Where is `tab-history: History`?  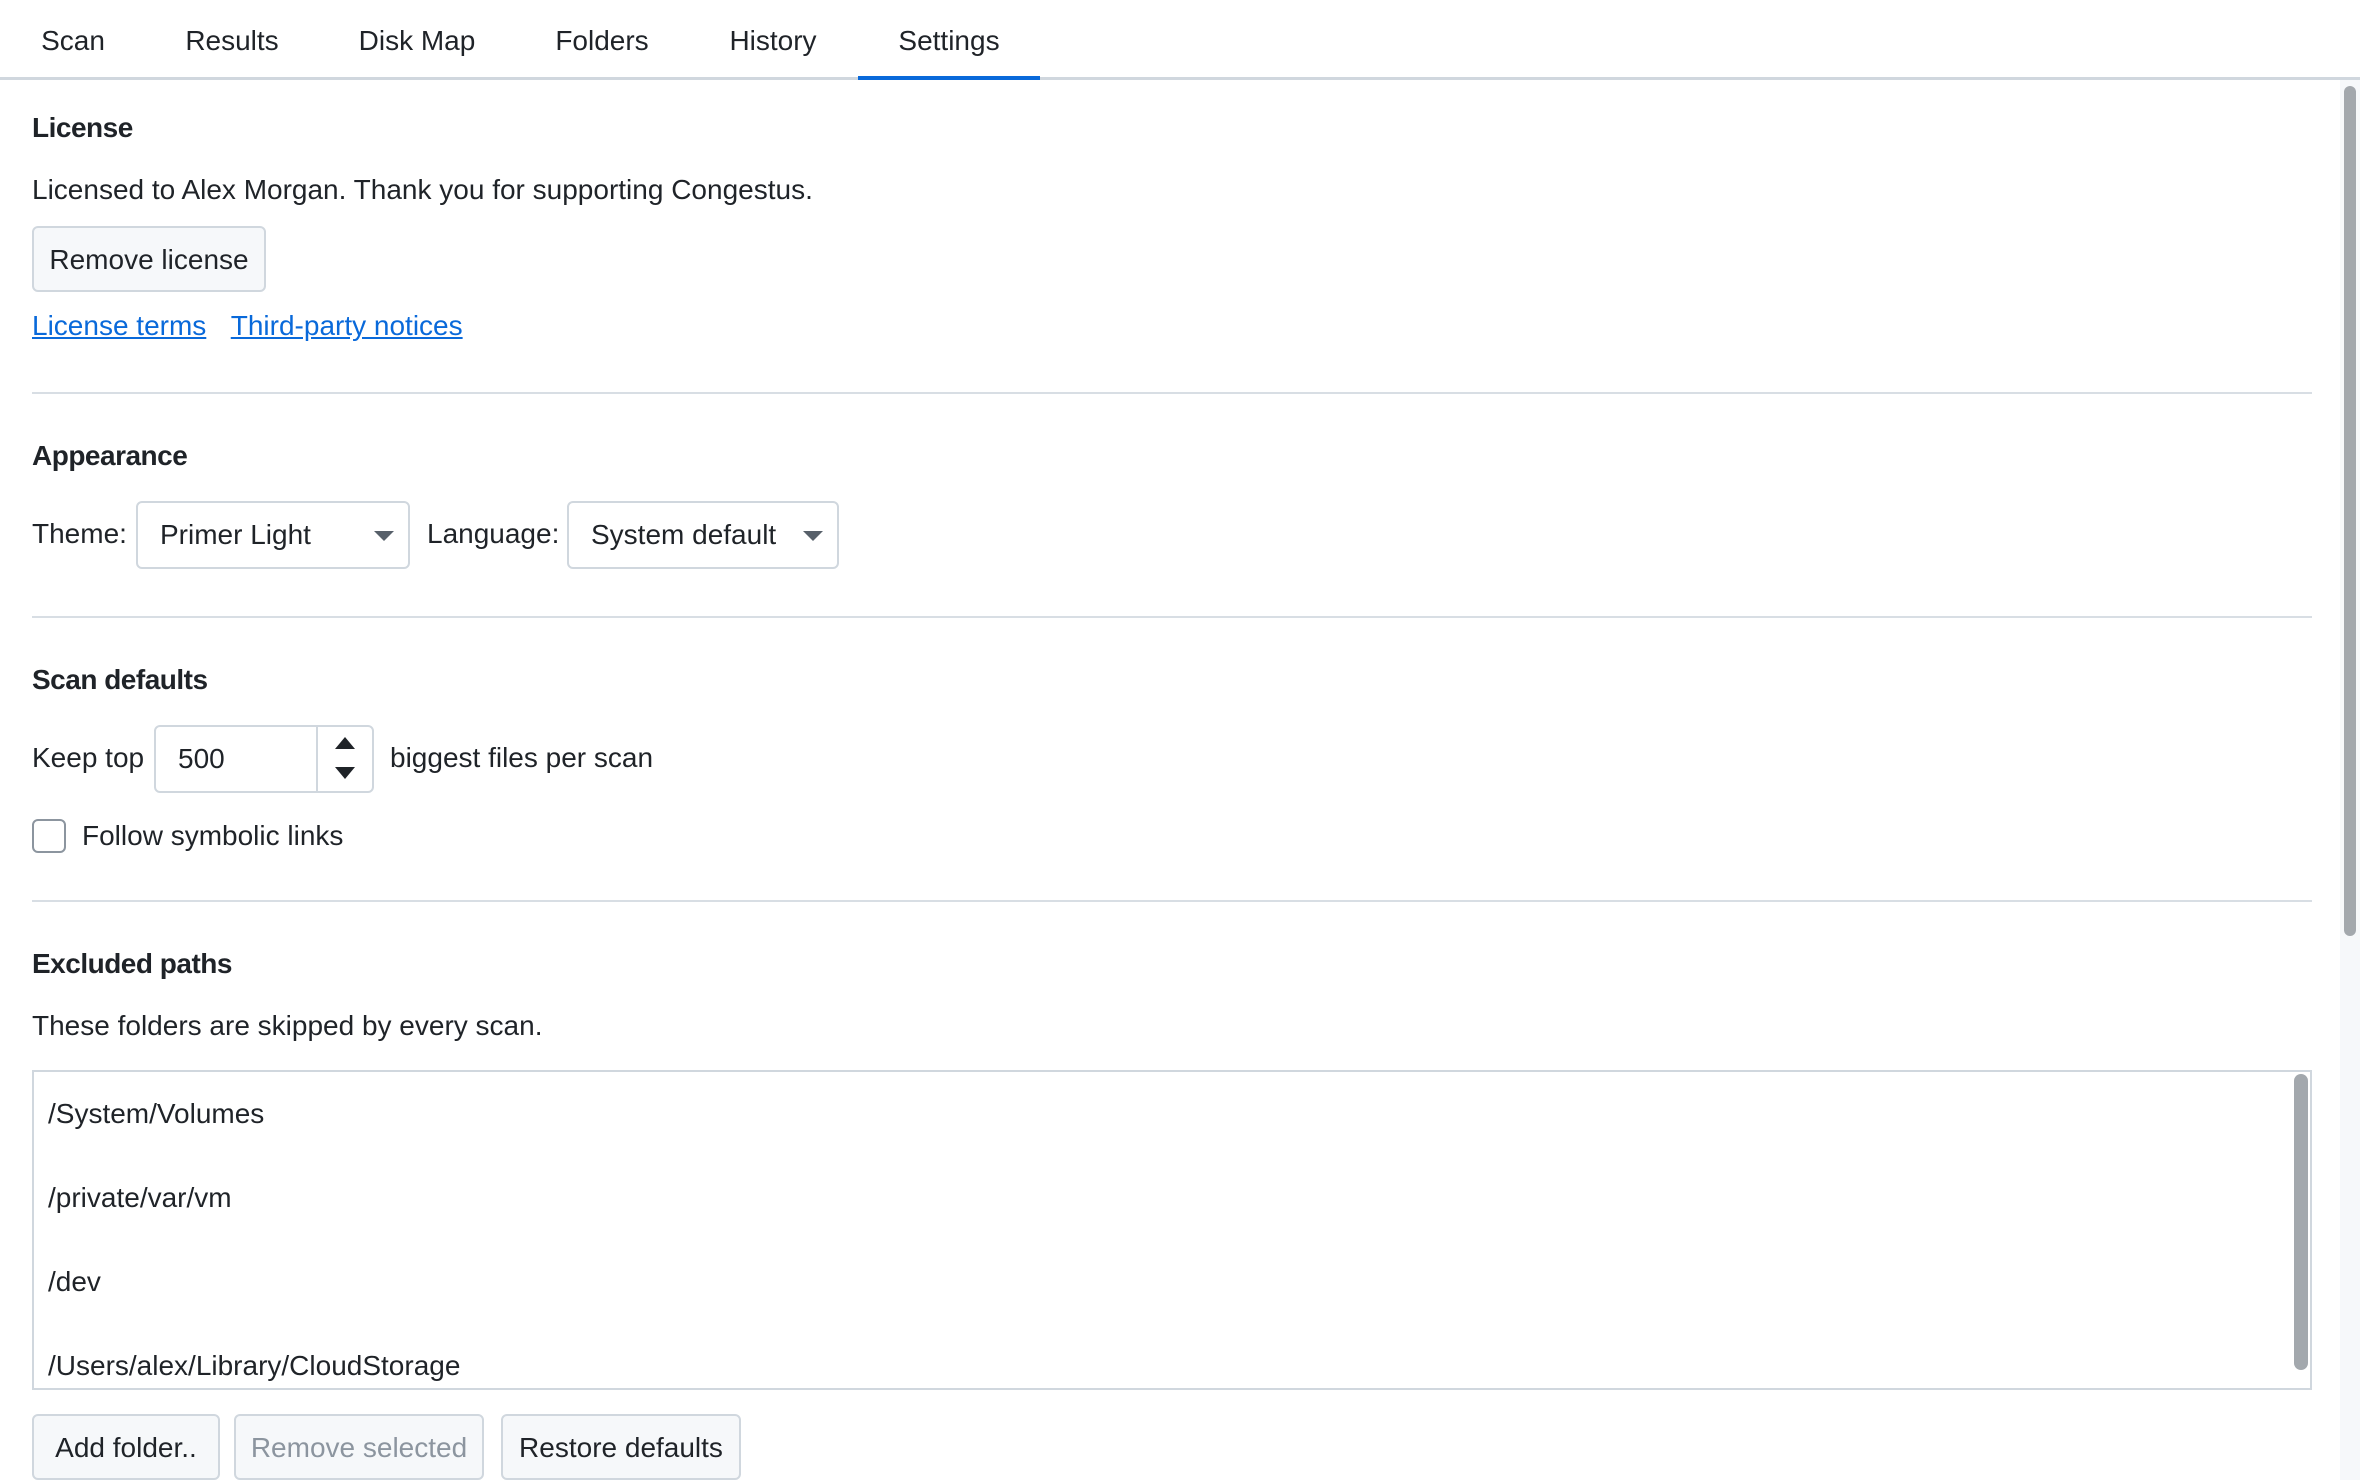
tab-history: History is located at coordinates (773, 40).